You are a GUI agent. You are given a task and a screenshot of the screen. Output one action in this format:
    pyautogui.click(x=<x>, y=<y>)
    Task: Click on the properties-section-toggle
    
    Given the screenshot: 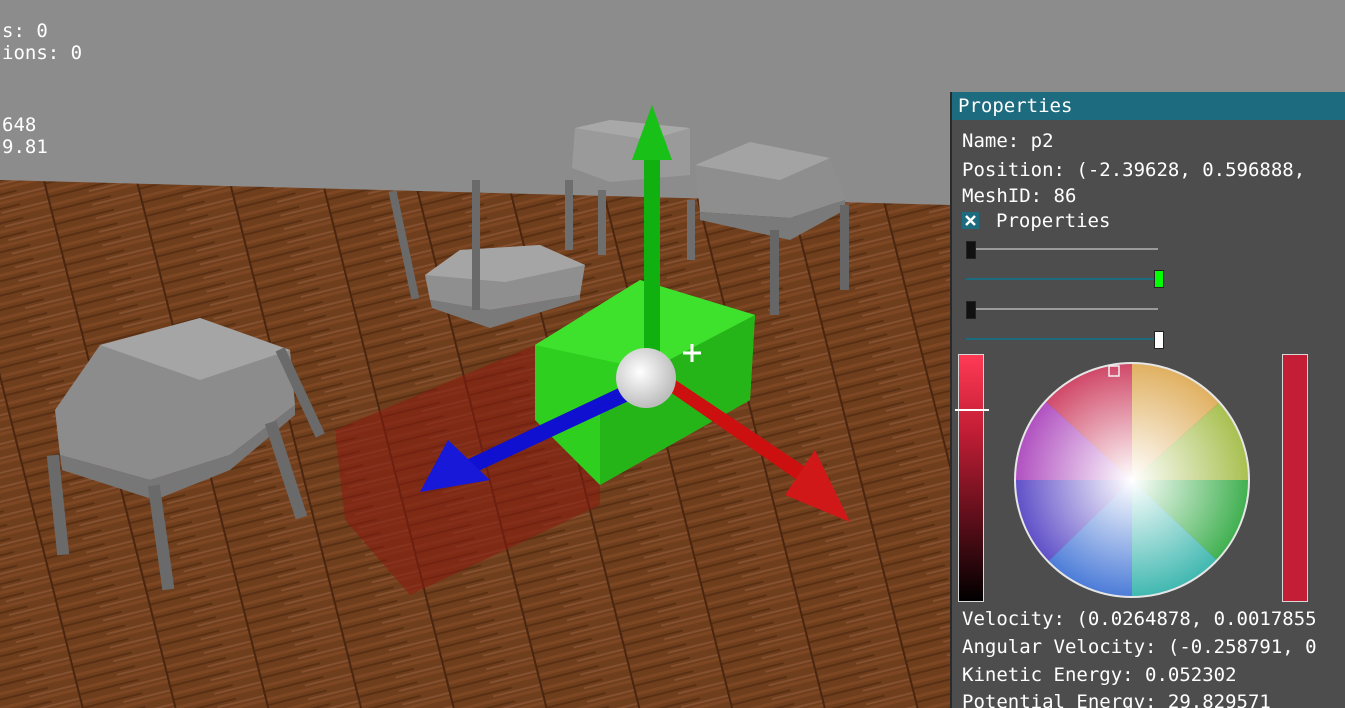 What is the action you would take?
    pyautogui.click(x=970, y=220)
    